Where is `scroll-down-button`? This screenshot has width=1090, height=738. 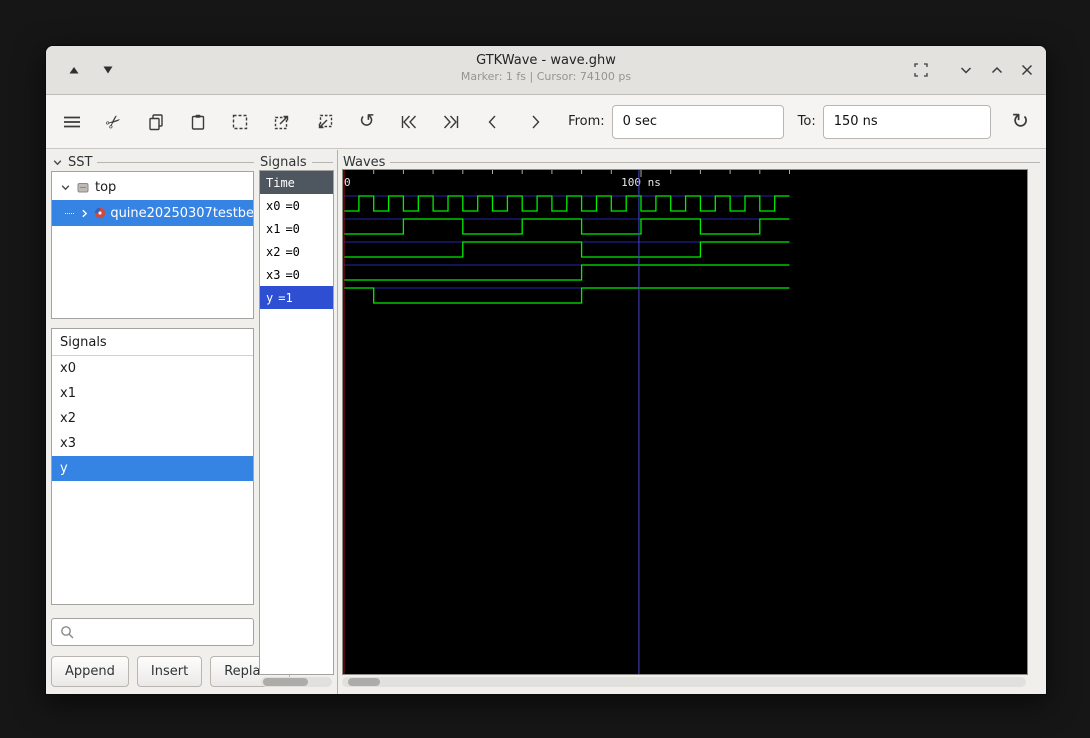
scroll-down-button is located at coordinates (108, 70).